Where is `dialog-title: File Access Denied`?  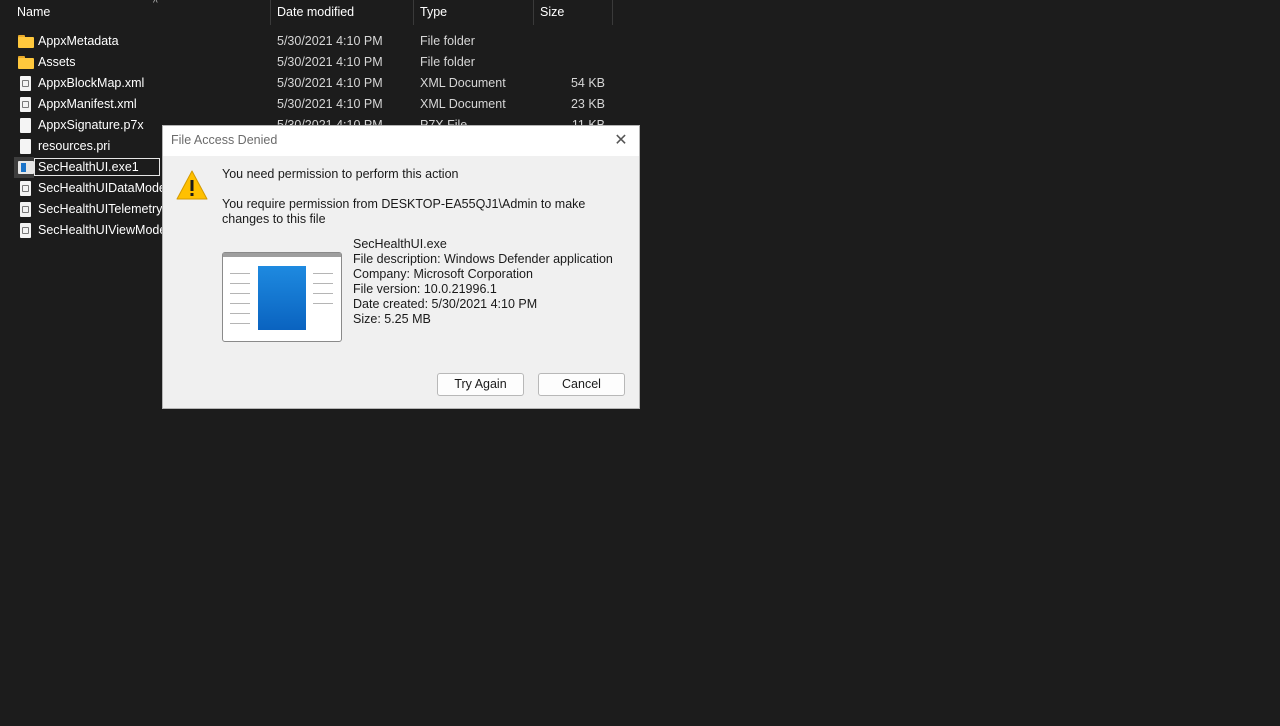 dialog-title: File Access Denied is located at coordinates (224, 140).